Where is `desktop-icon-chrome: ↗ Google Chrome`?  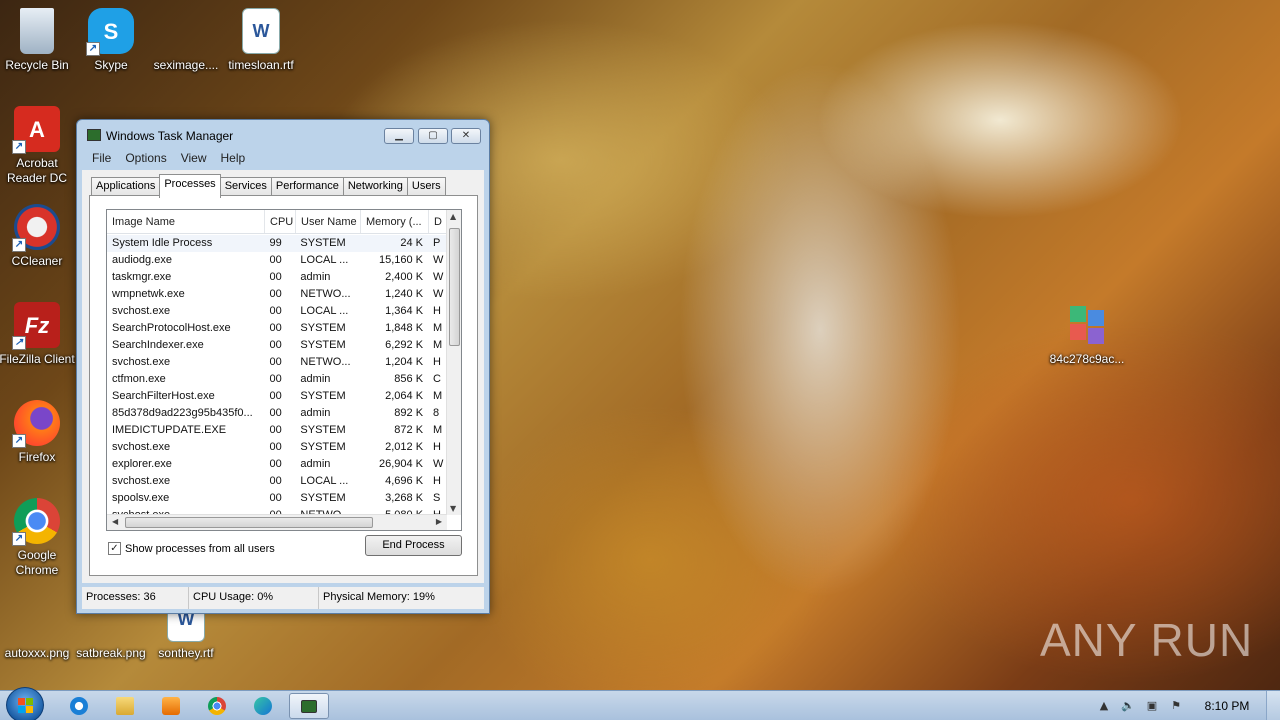
desktop-icon-chrome: ↗ Google Chrome is located at coordinates (38, 538).